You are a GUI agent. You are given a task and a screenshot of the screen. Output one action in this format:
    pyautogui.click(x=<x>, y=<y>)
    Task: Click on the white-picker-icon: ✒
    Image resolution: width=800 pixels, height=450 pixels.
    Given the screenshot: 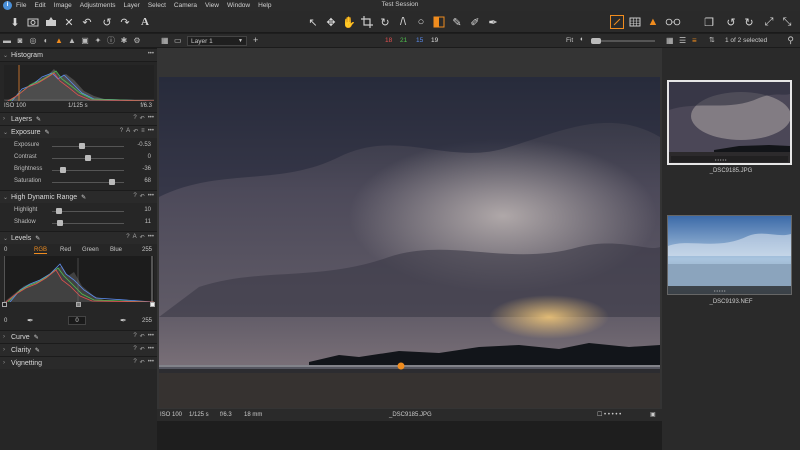 What is the action you would take?
    pyautogui.click(x=123, y=320)
    